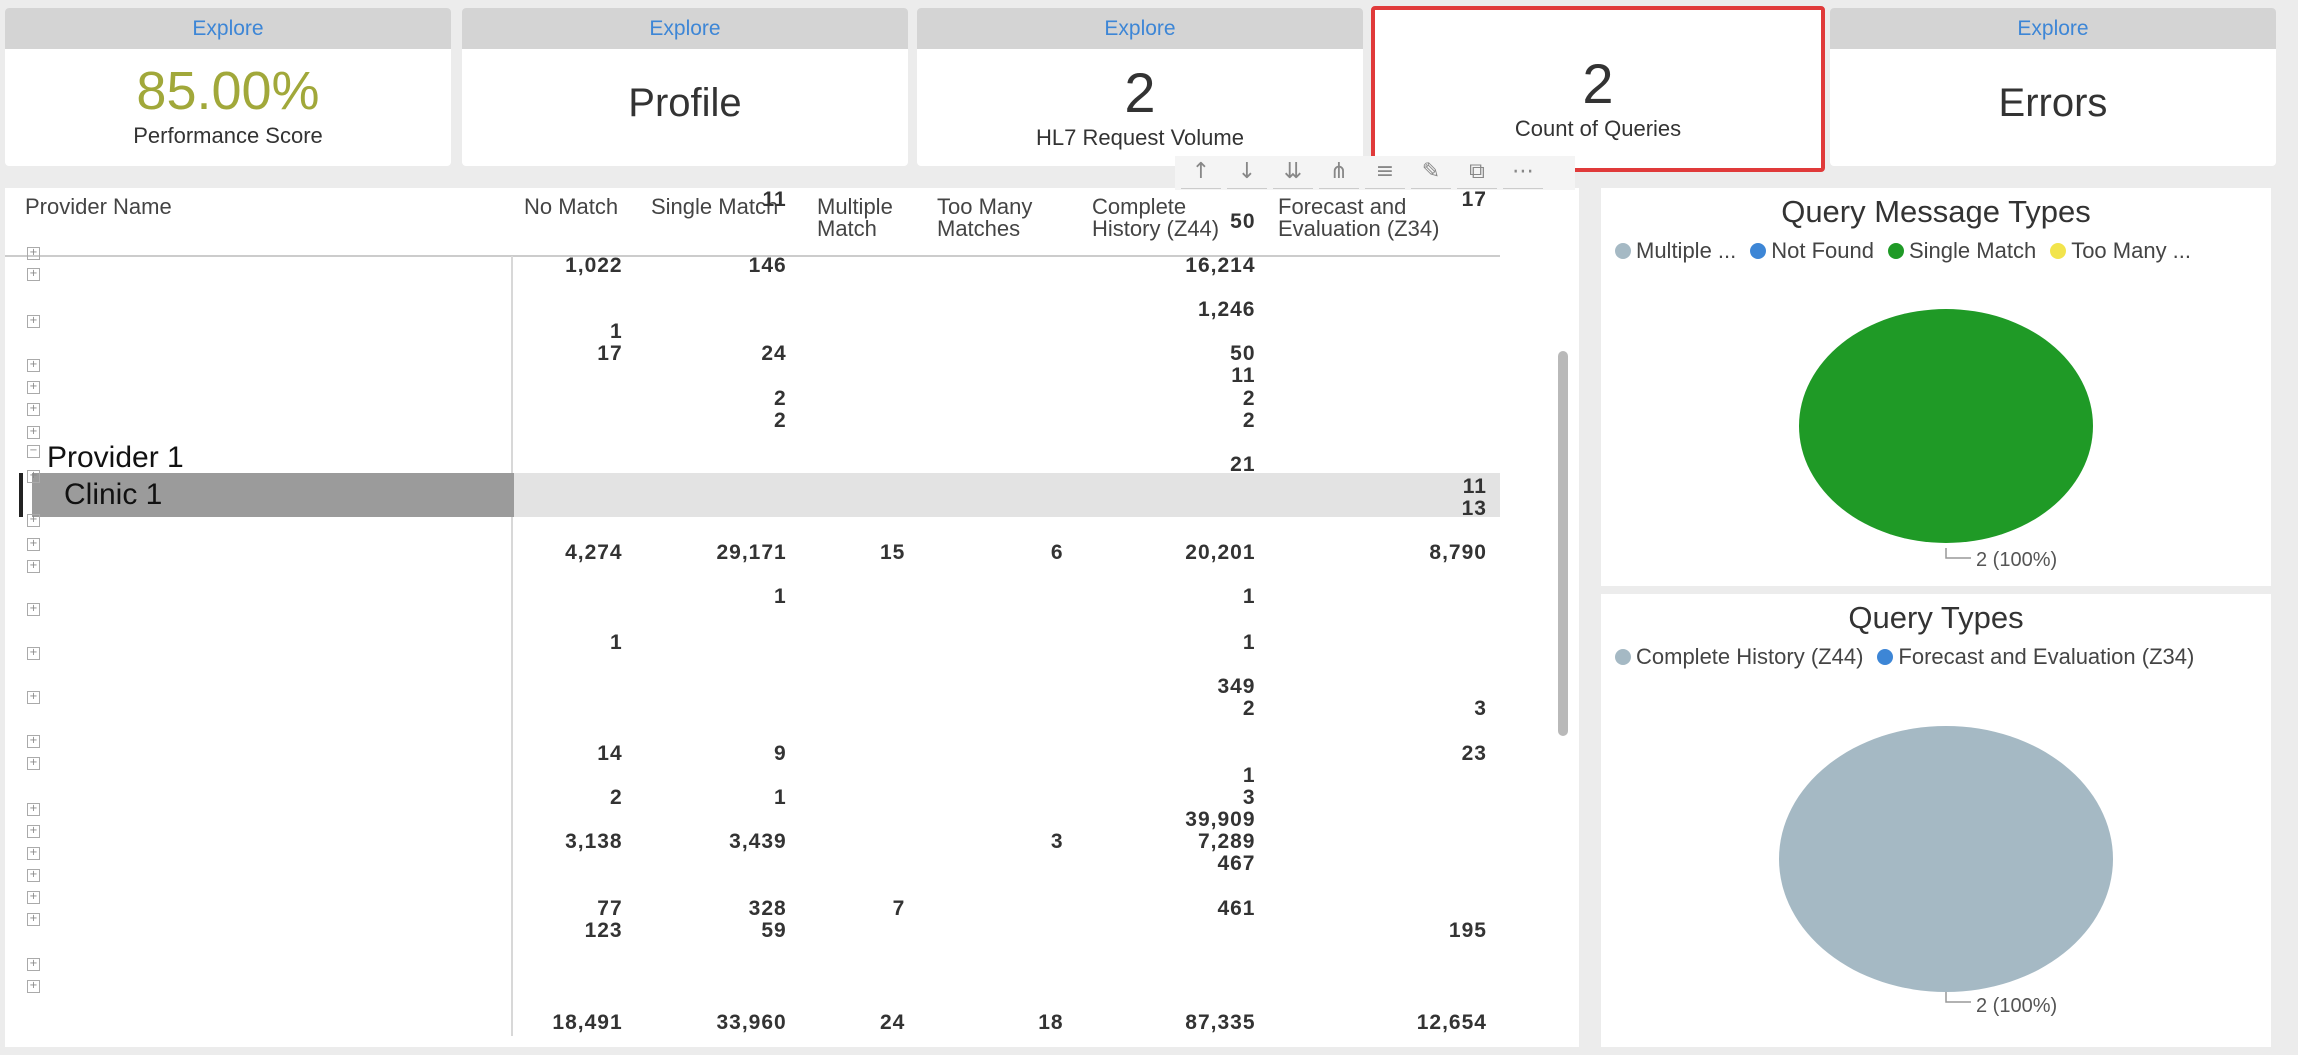 Image resolution: width=2298 pixels, height=1055 pixels. Describe the element at coordinates (113, 495) in the screenshot. I see `clinic-row-label: Clinic 1` at that location.